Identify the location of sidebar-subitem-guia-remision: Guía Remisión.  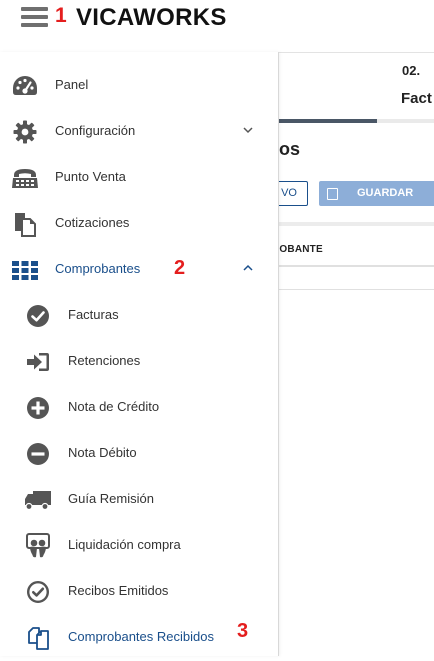
(139, 500).